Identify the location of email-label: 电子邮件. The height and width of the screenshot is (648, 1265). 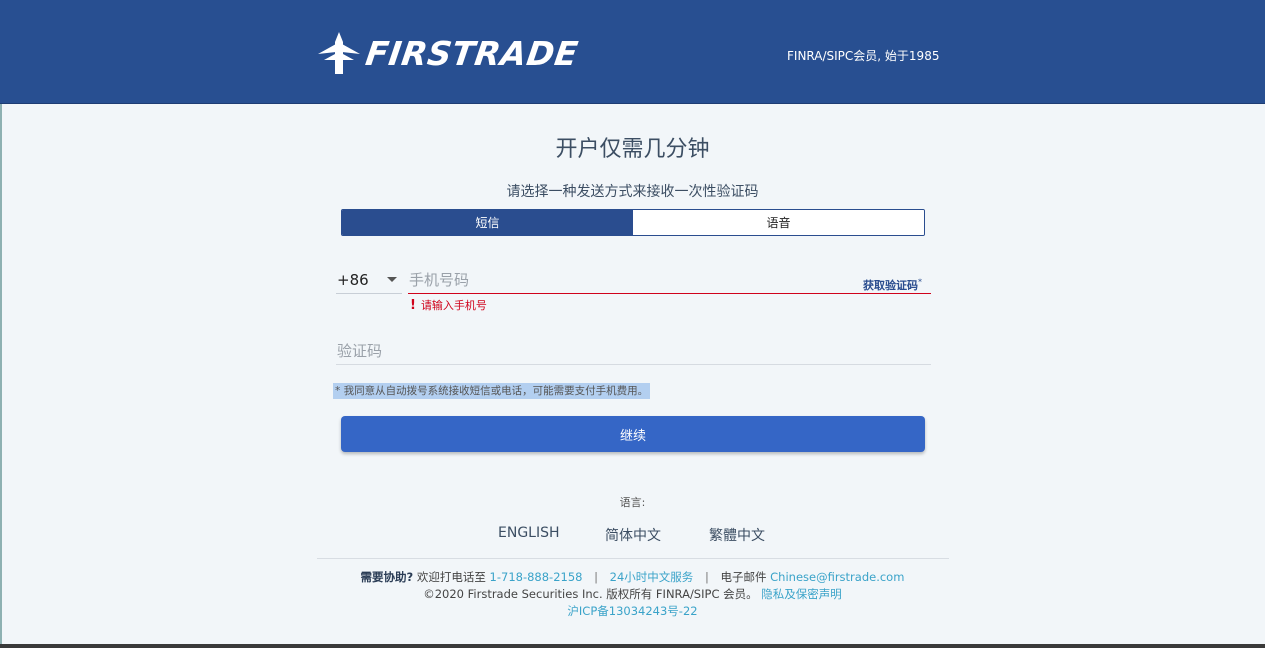
(743, 577).